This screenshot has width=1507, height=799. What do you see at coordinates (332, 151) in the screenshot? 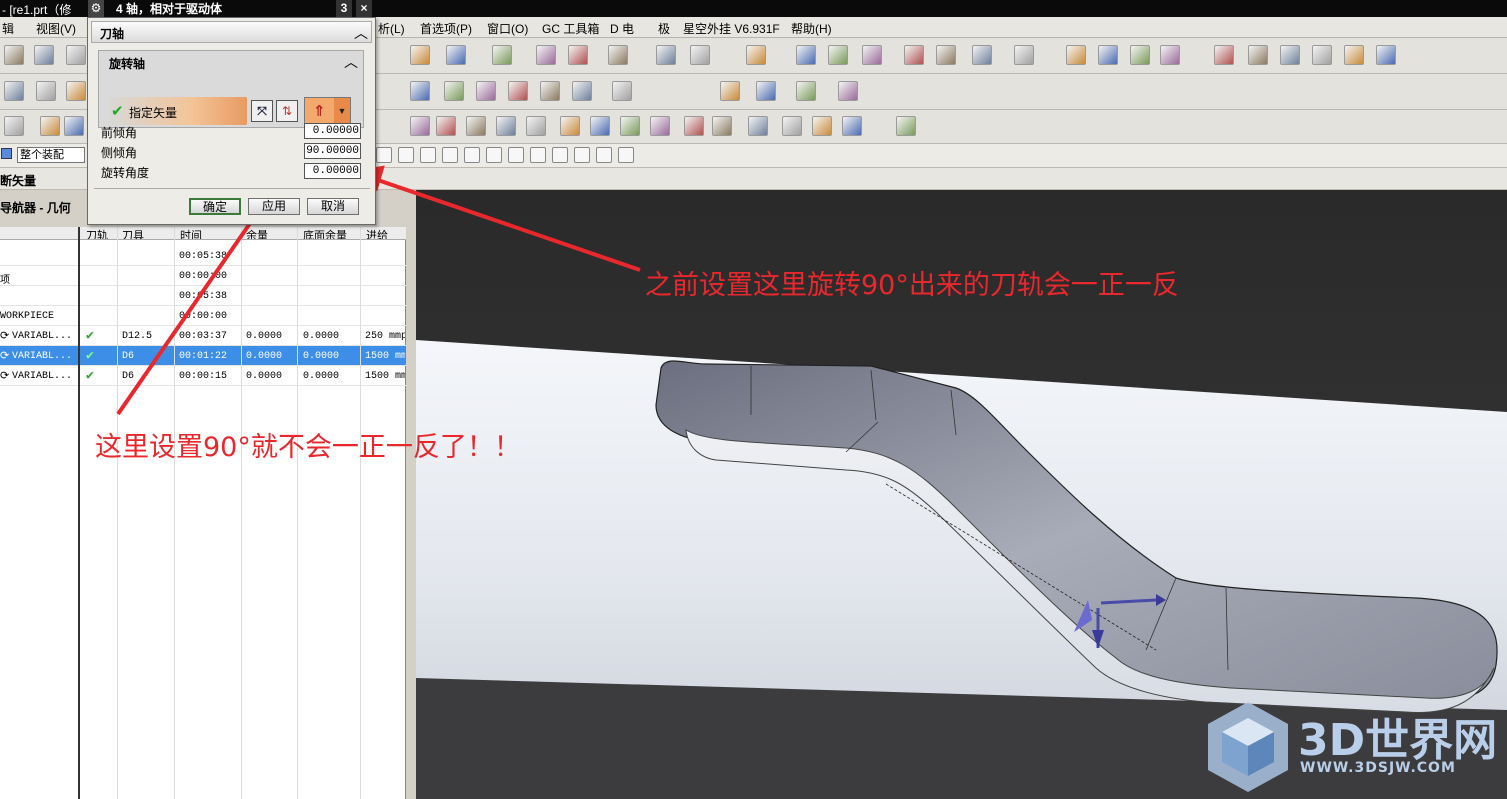
I see `tilt-angle-input: 90.00000` at bounding box center [332, 151].